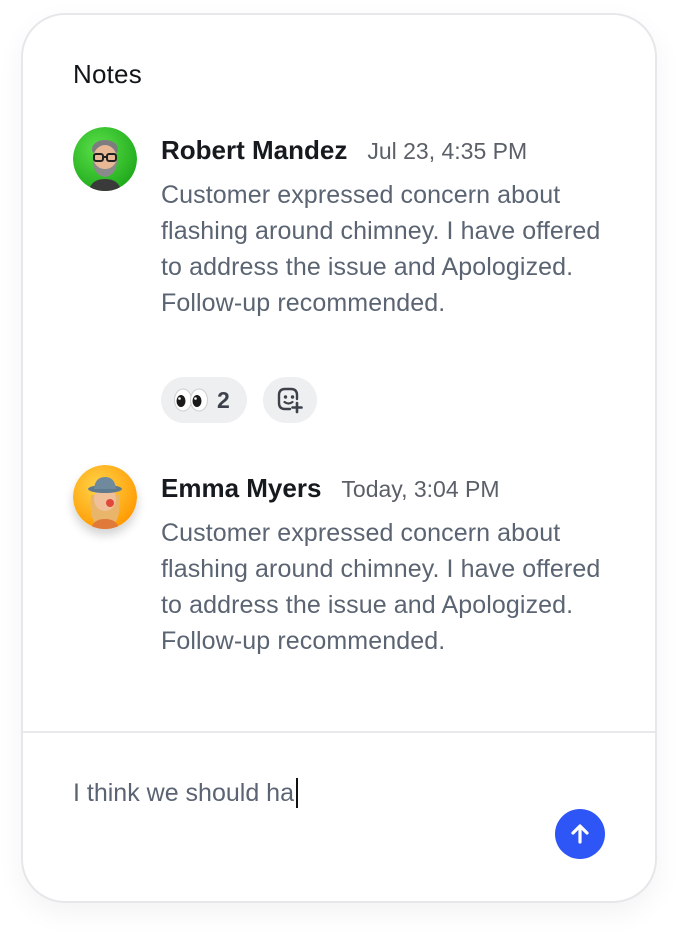 Image resolution: width=680 pixels, height=934 pixels. Describe the element at coordinates (183, 792) in the screenshot. I see `note-input-value: I think we should ha` at that location.